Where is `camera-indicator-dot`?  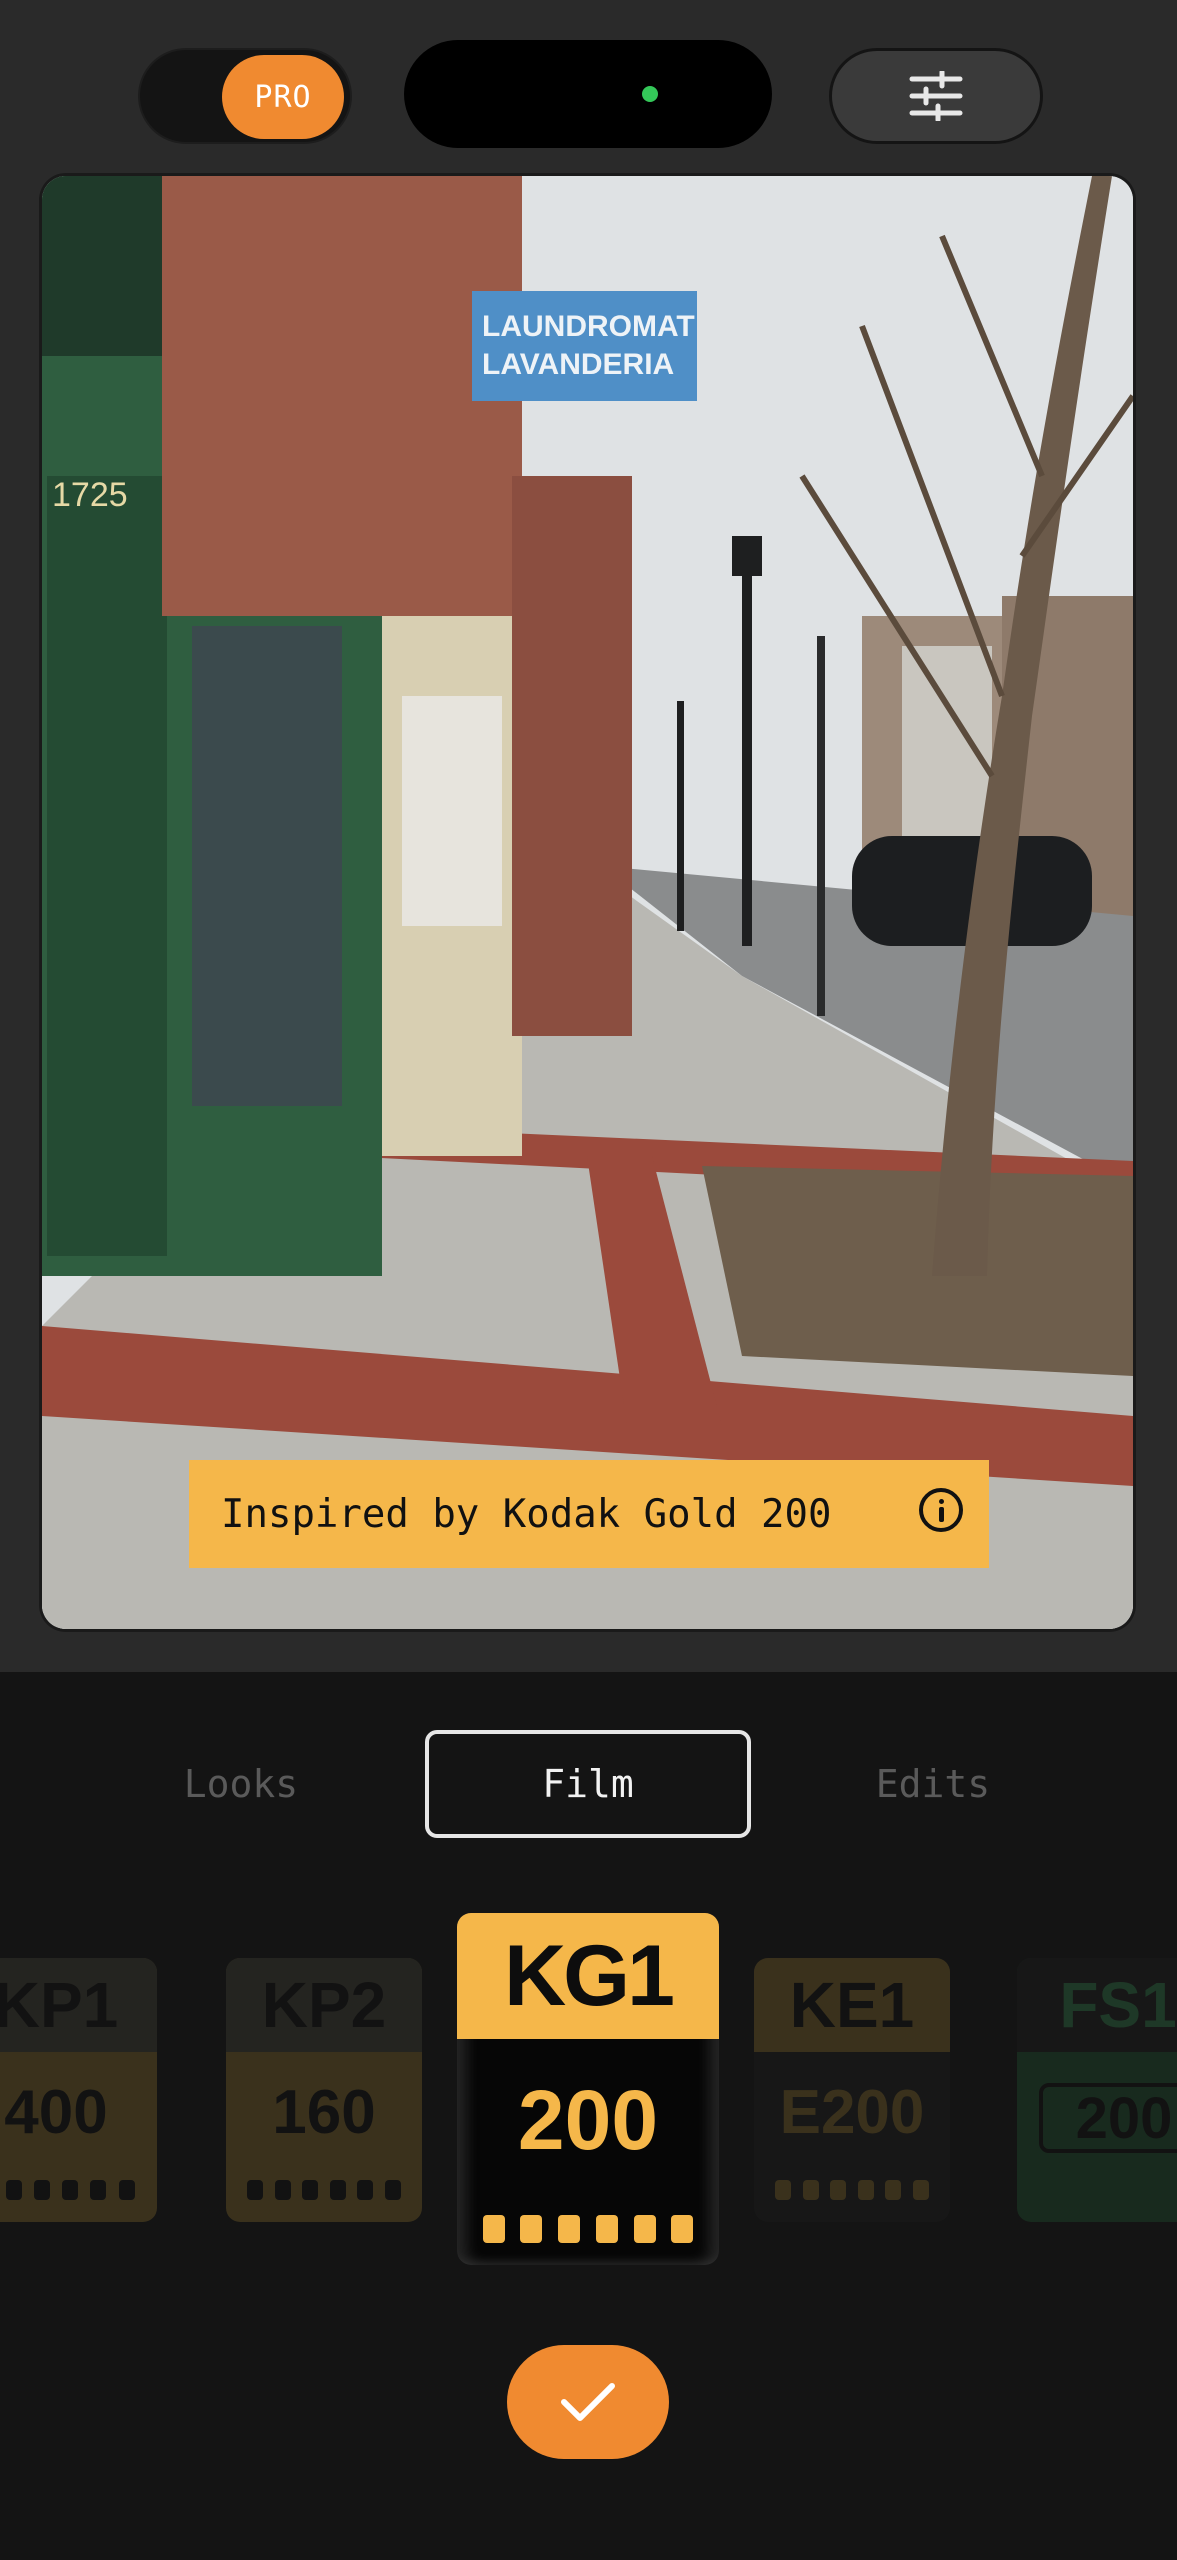 camera-indicator-dot is located at coordinates (650, 94).